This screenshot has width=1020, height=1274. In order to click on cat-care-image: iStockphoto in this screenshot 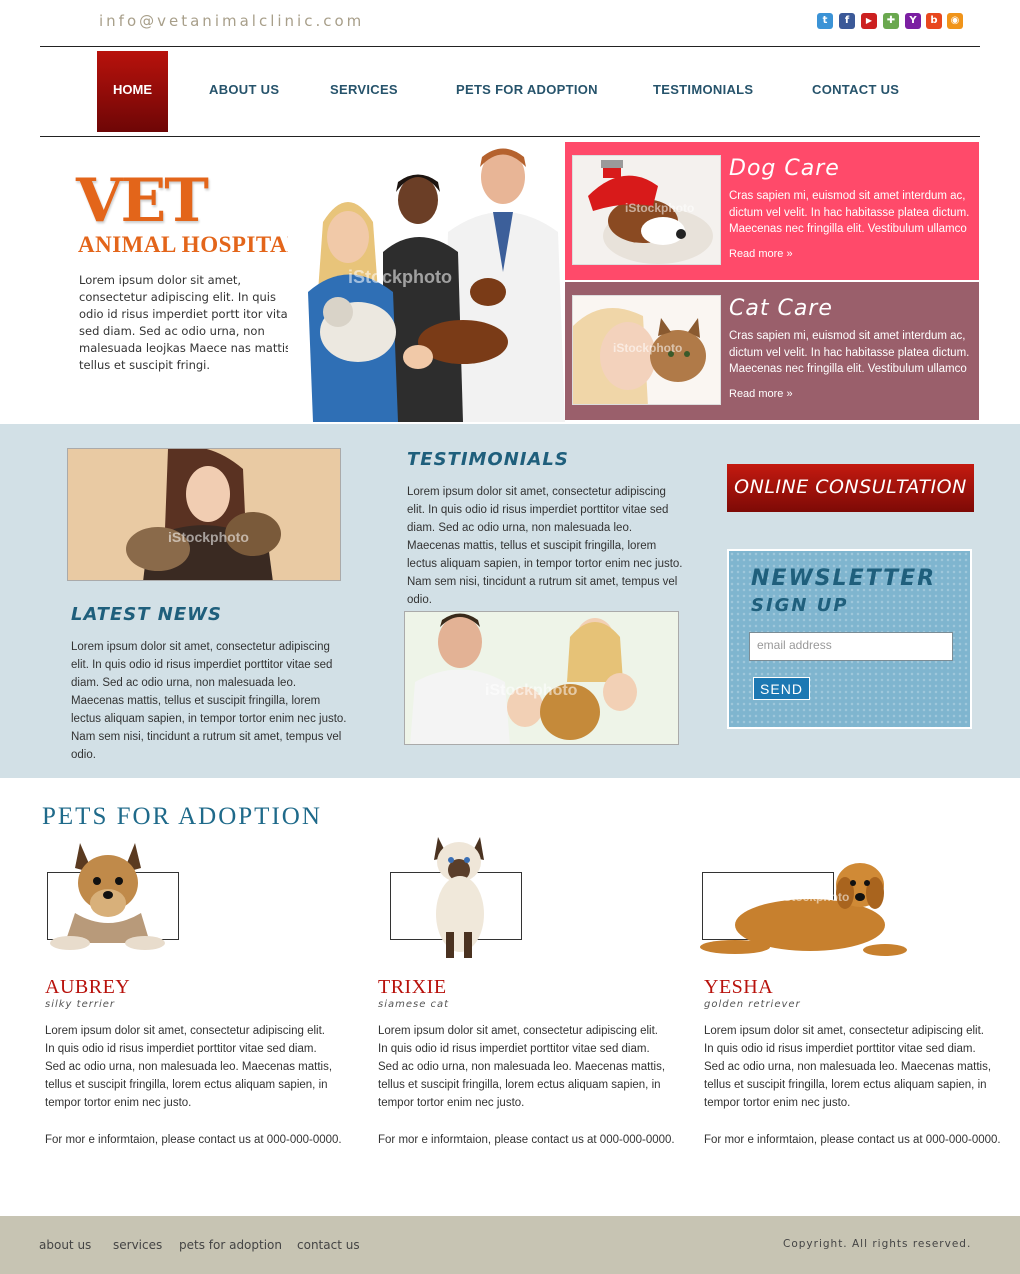, I will do `click(646, 350)`.